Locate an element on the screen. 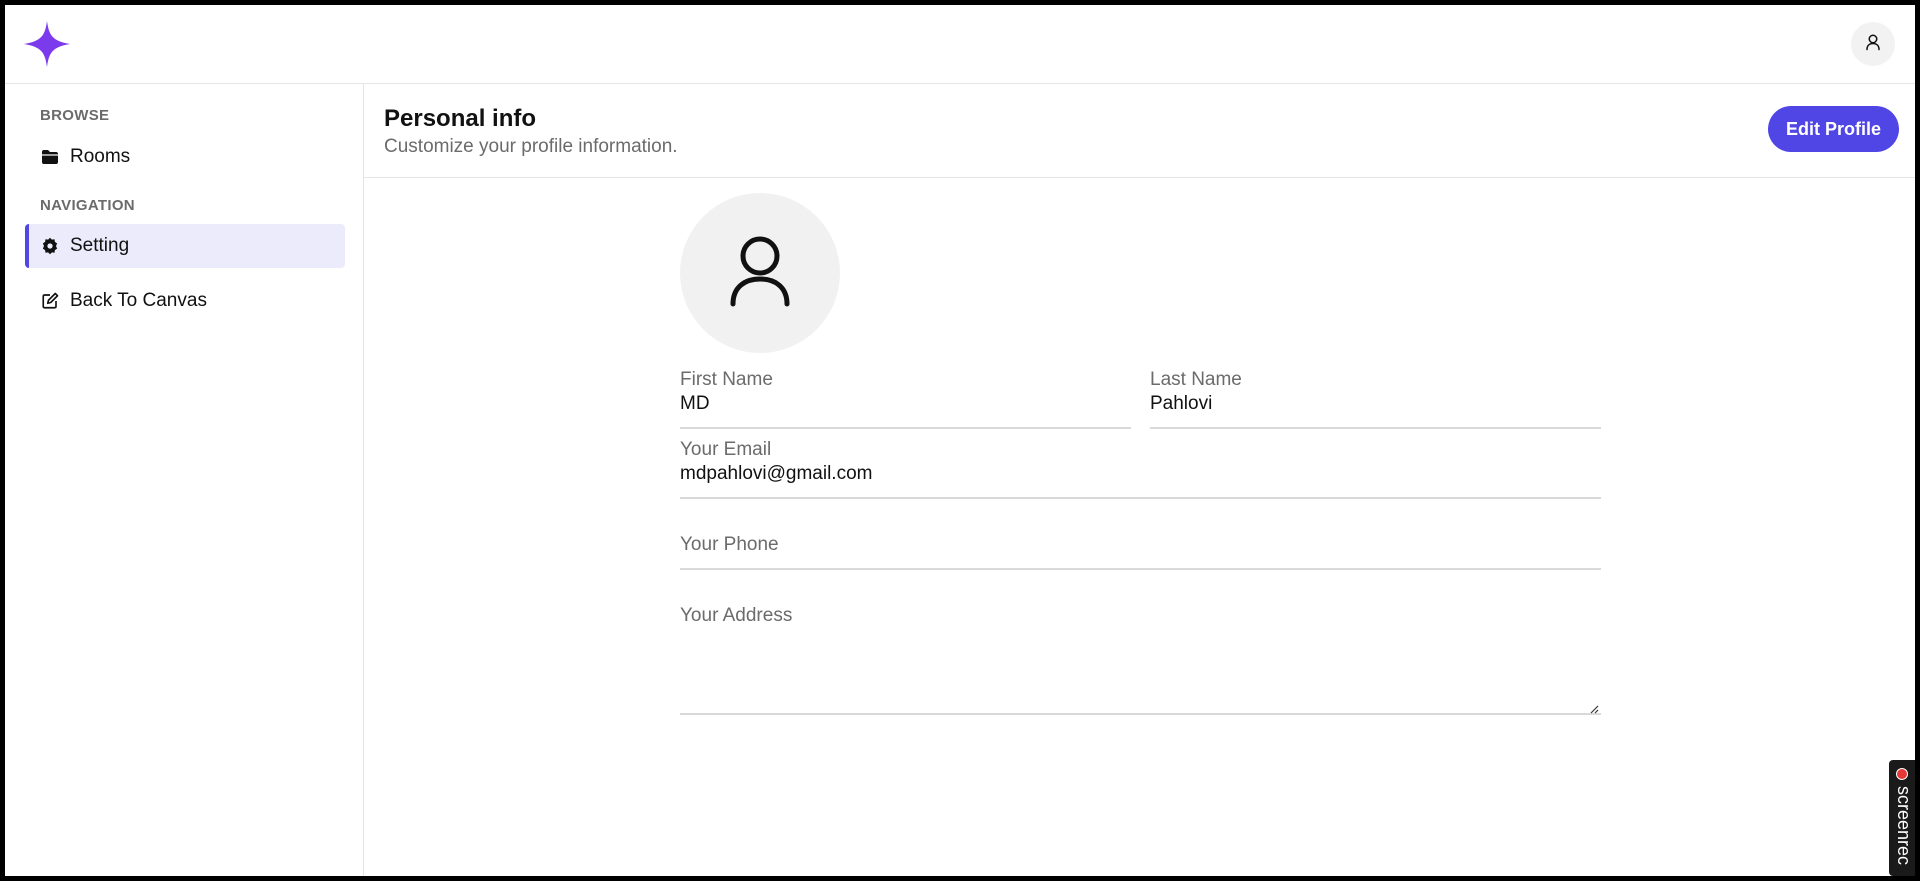  first-name-value: MD is located at coordinates (695, 404).